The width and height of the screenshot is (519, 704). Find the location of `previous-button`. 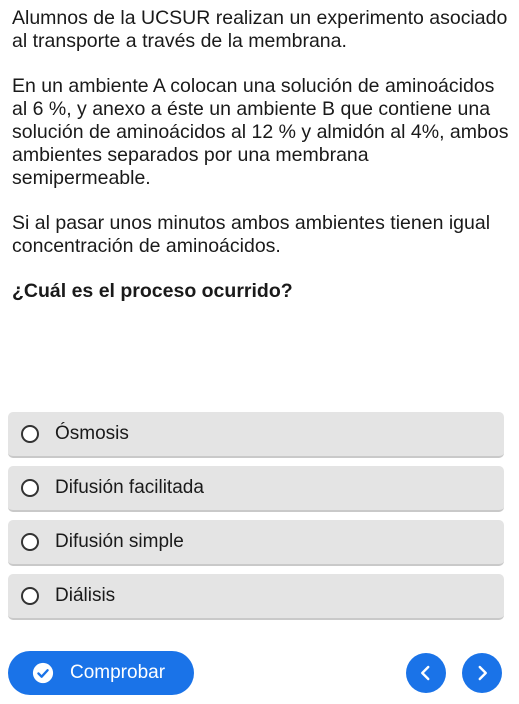

previous-button is located at coordinates (426, 673).